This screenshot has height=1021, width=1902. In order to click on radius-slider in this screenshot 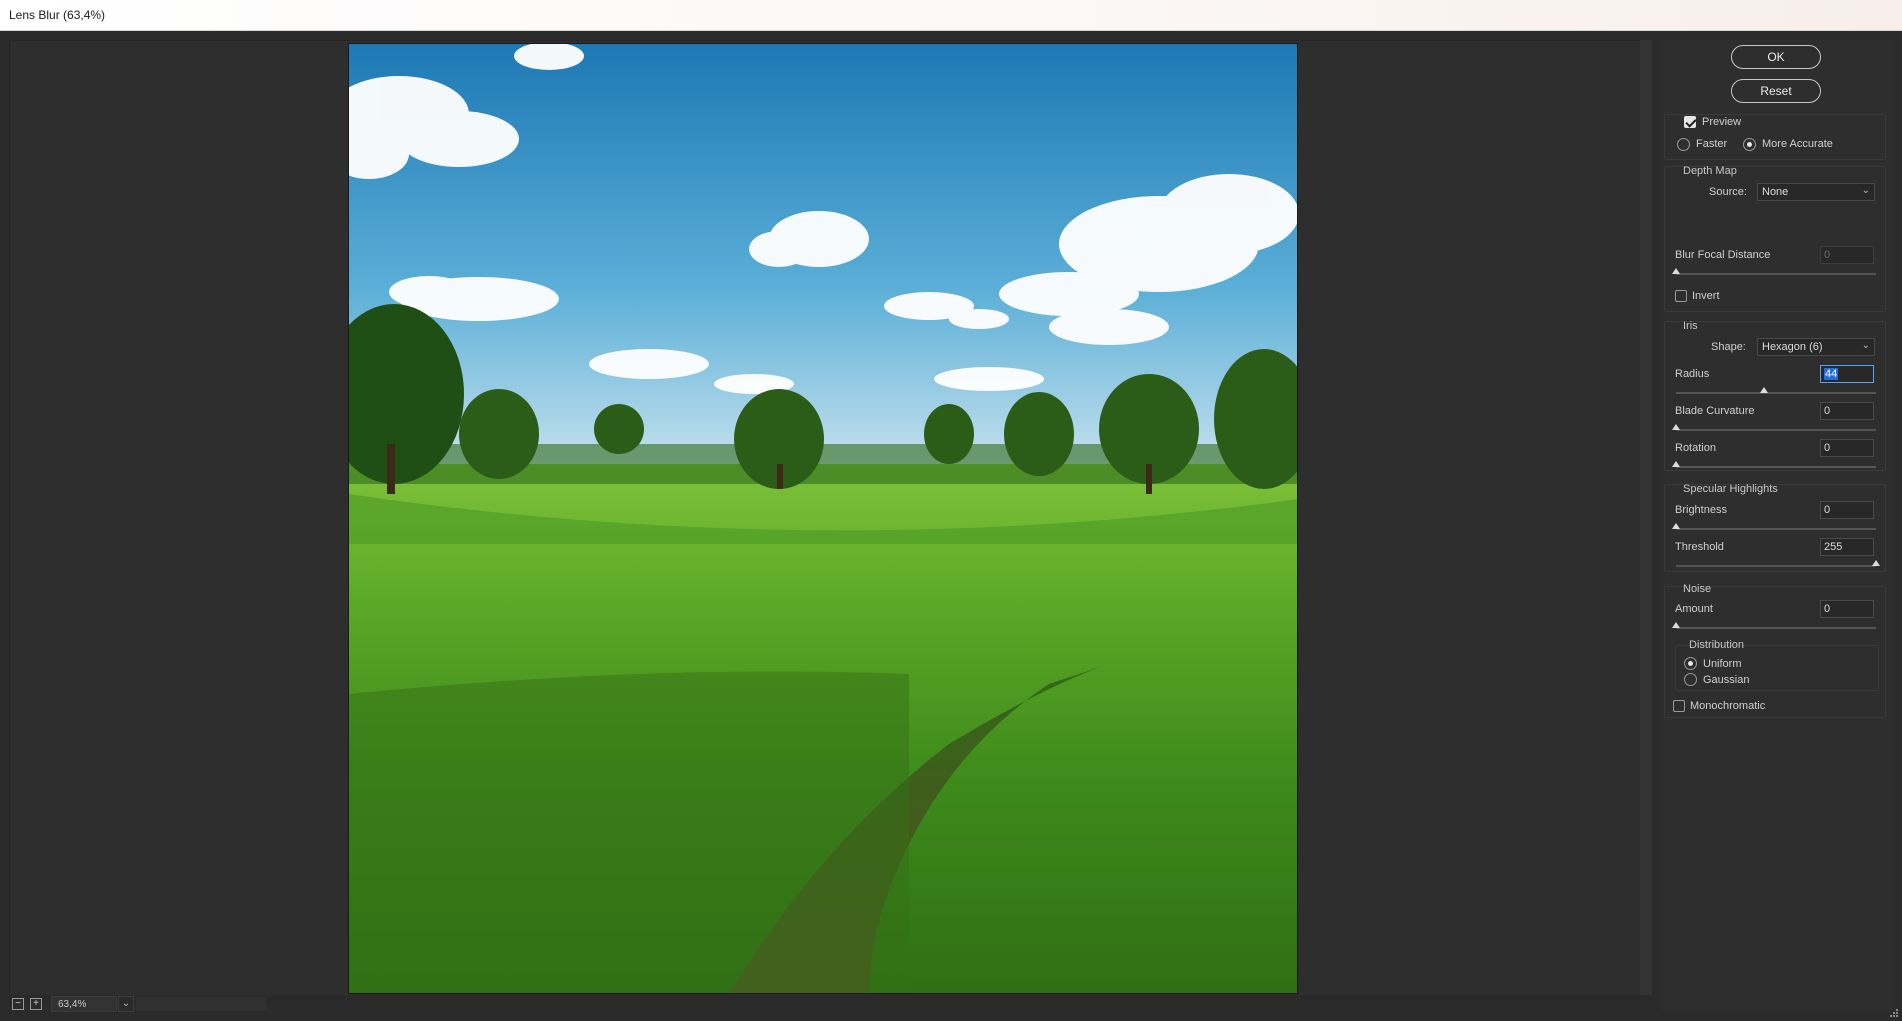, I will do `click(1776, 390)`.